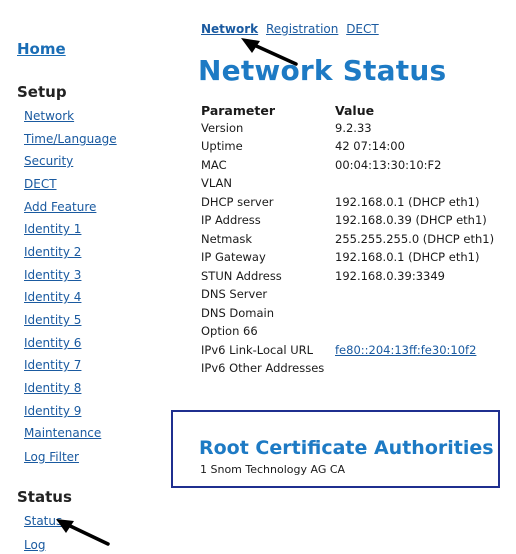 Image resolution: width=516 pixels, height=554 pixels. Describe the element at coordinates (70, 139) in the screenshot. I see `sidebar-item-time-language: Time/Language` at that location.